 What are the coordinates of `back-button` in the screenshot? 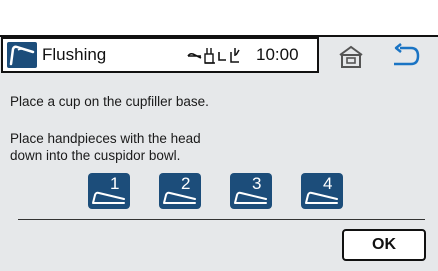 It's located at (406, 56).